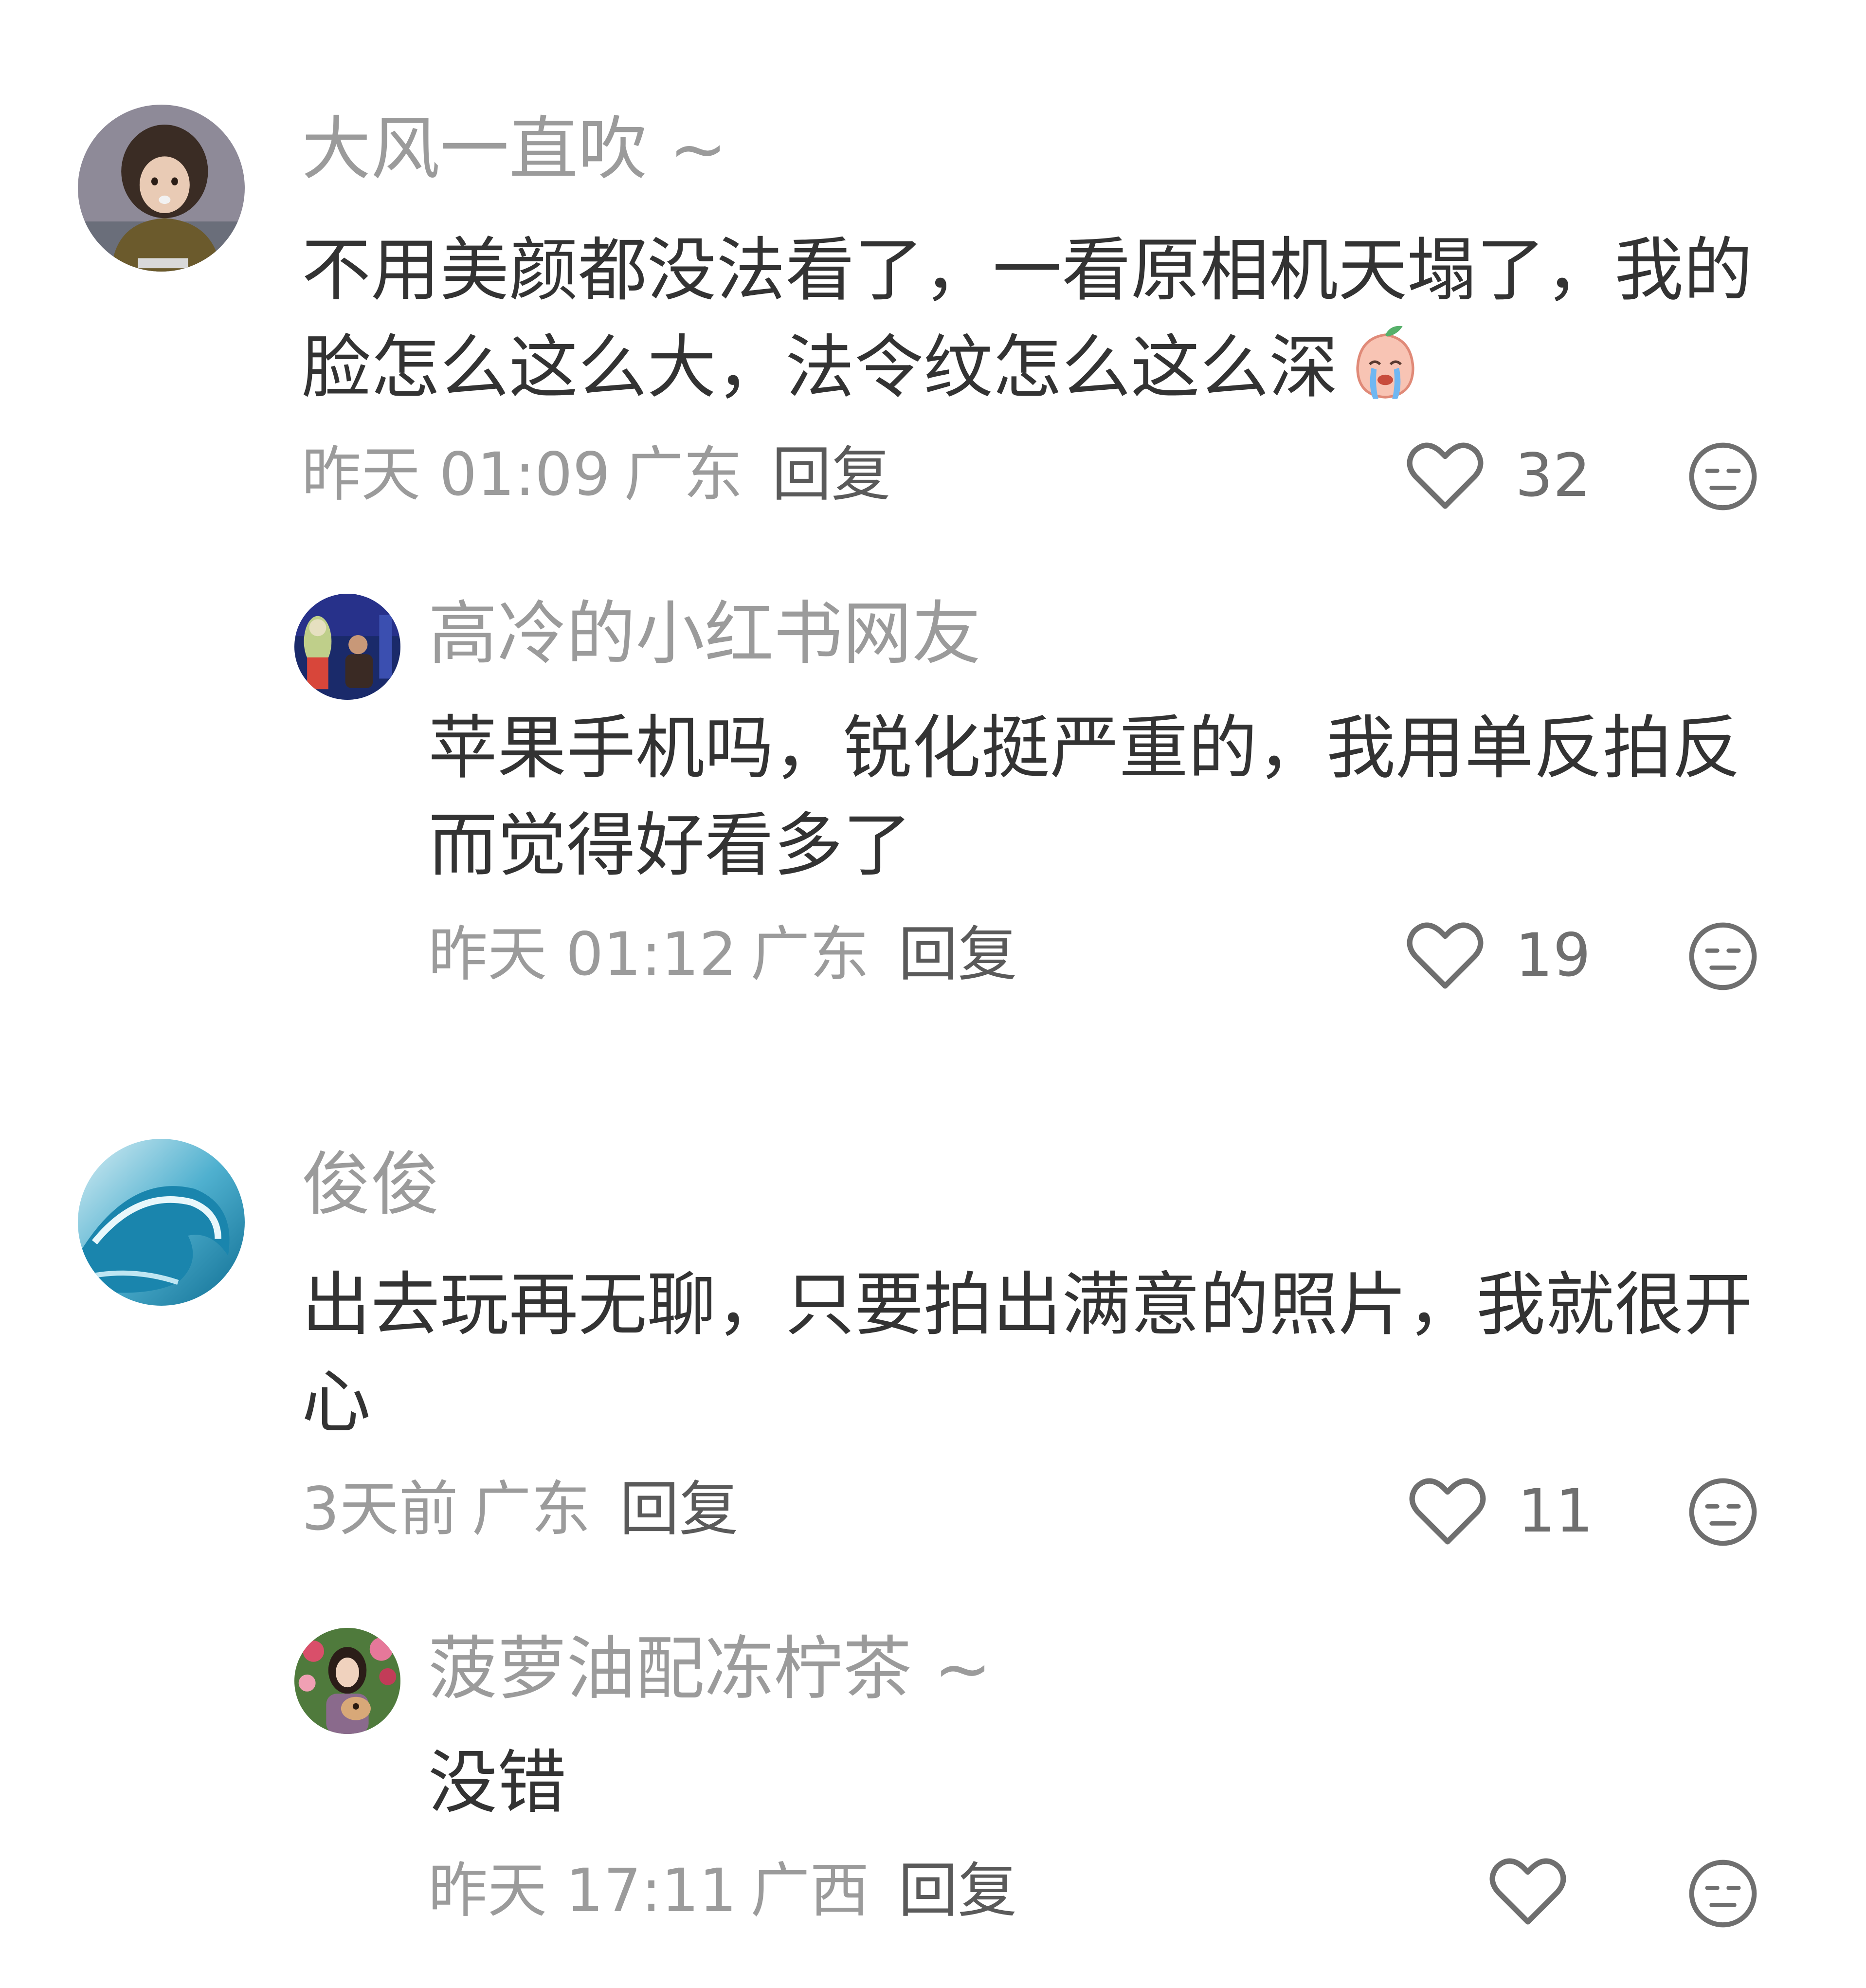 Image resolution: width=1866 pixels, height=1988 pixels. I want to click on comment-meta: 3天前 广东 回复, so click(520, 1509).